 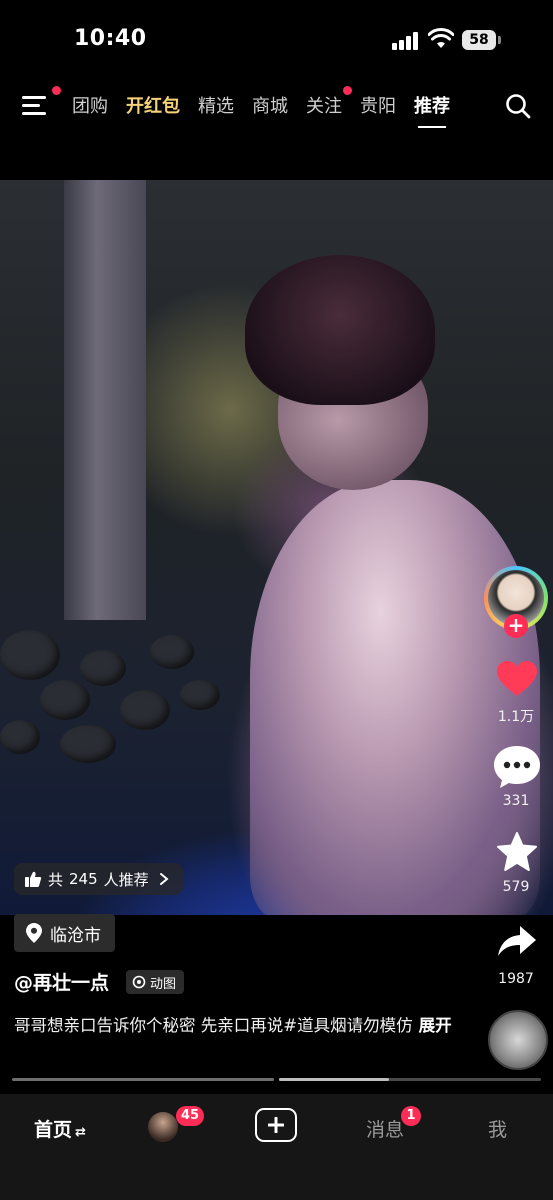 I want to click on author-name: @再壮一点, so click(x=61, y=981).